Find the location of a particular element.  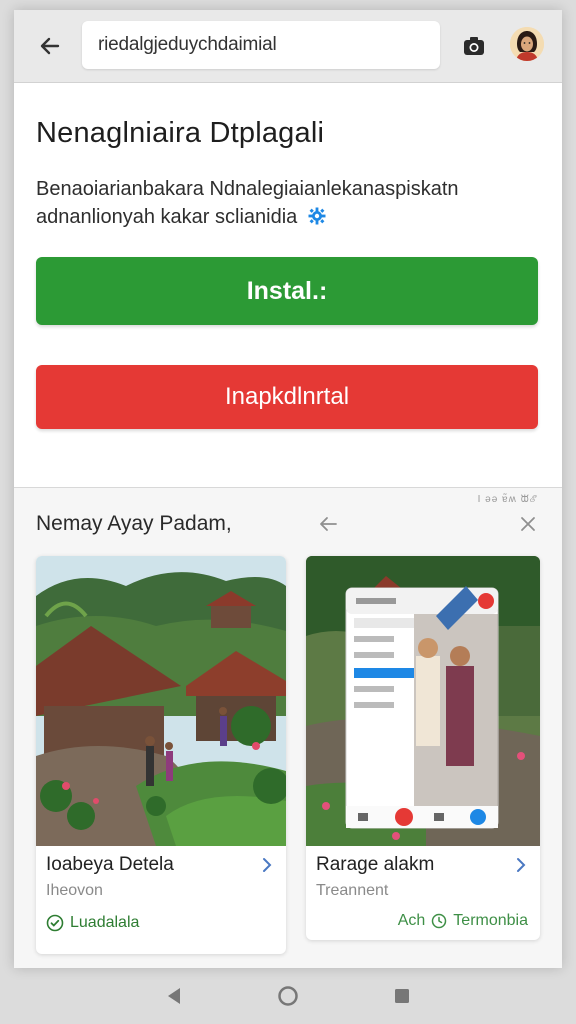

system-nav-bar is located at coordinates (288, 996).